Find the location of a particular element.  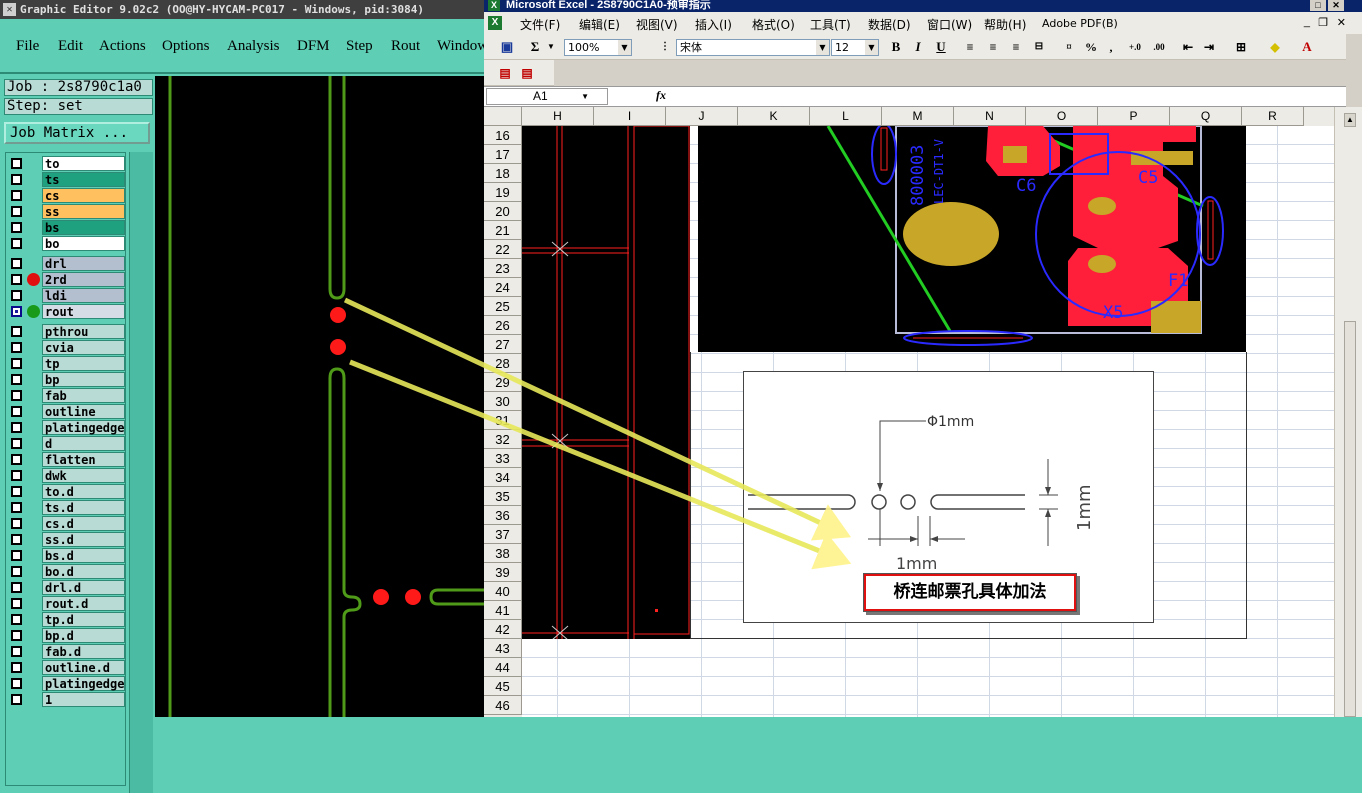

layer-name: cvia is located at coordinates (83, 347).